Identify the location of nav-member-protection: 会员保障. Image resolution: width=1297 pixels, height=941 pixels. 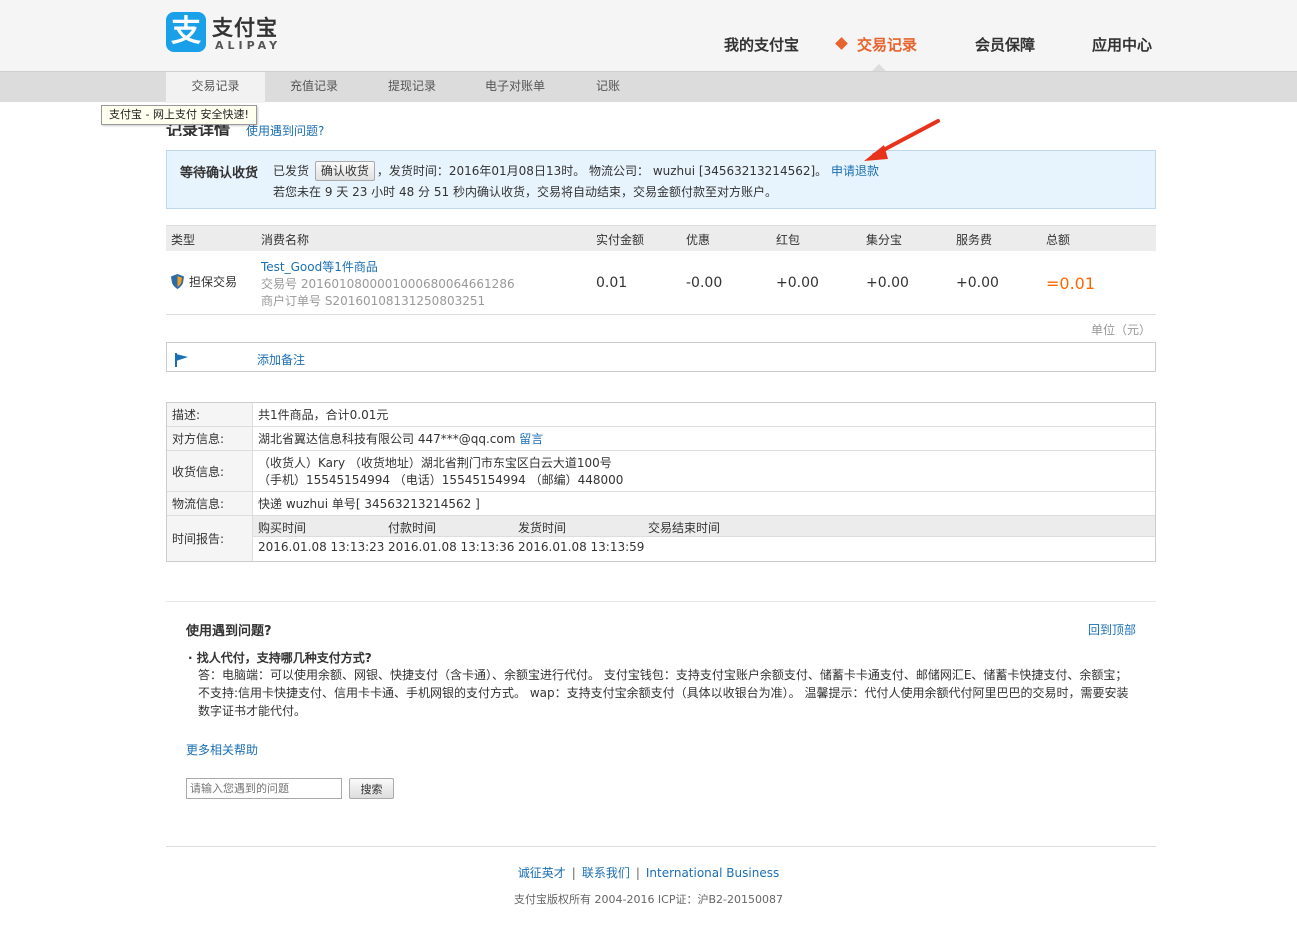
(1005, 44).